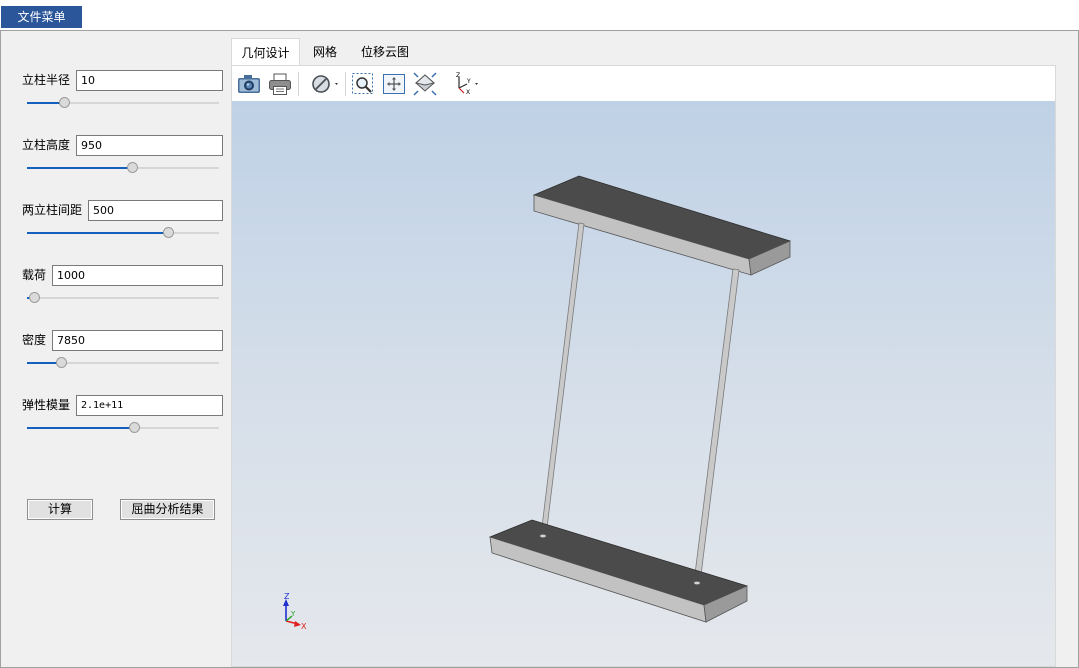  I want to click on file-menu-button: 文件菜单, so click(41, 17).